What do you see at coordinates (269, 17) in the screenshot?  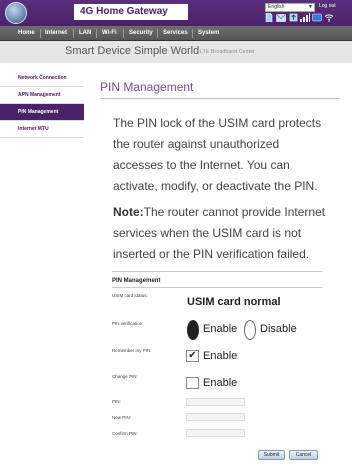 I see `sim-icon` at bounding box center [269, 17].